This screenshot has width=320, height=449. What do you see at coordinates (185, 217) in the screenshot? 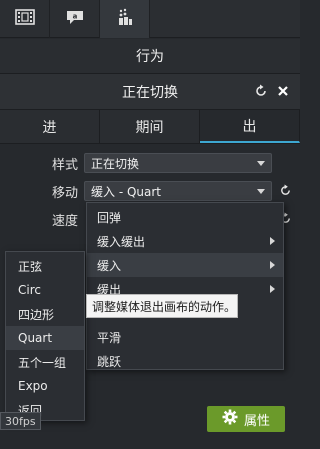
I see `menu-item-bounce: 回弹` at bounding box center [185, 217].